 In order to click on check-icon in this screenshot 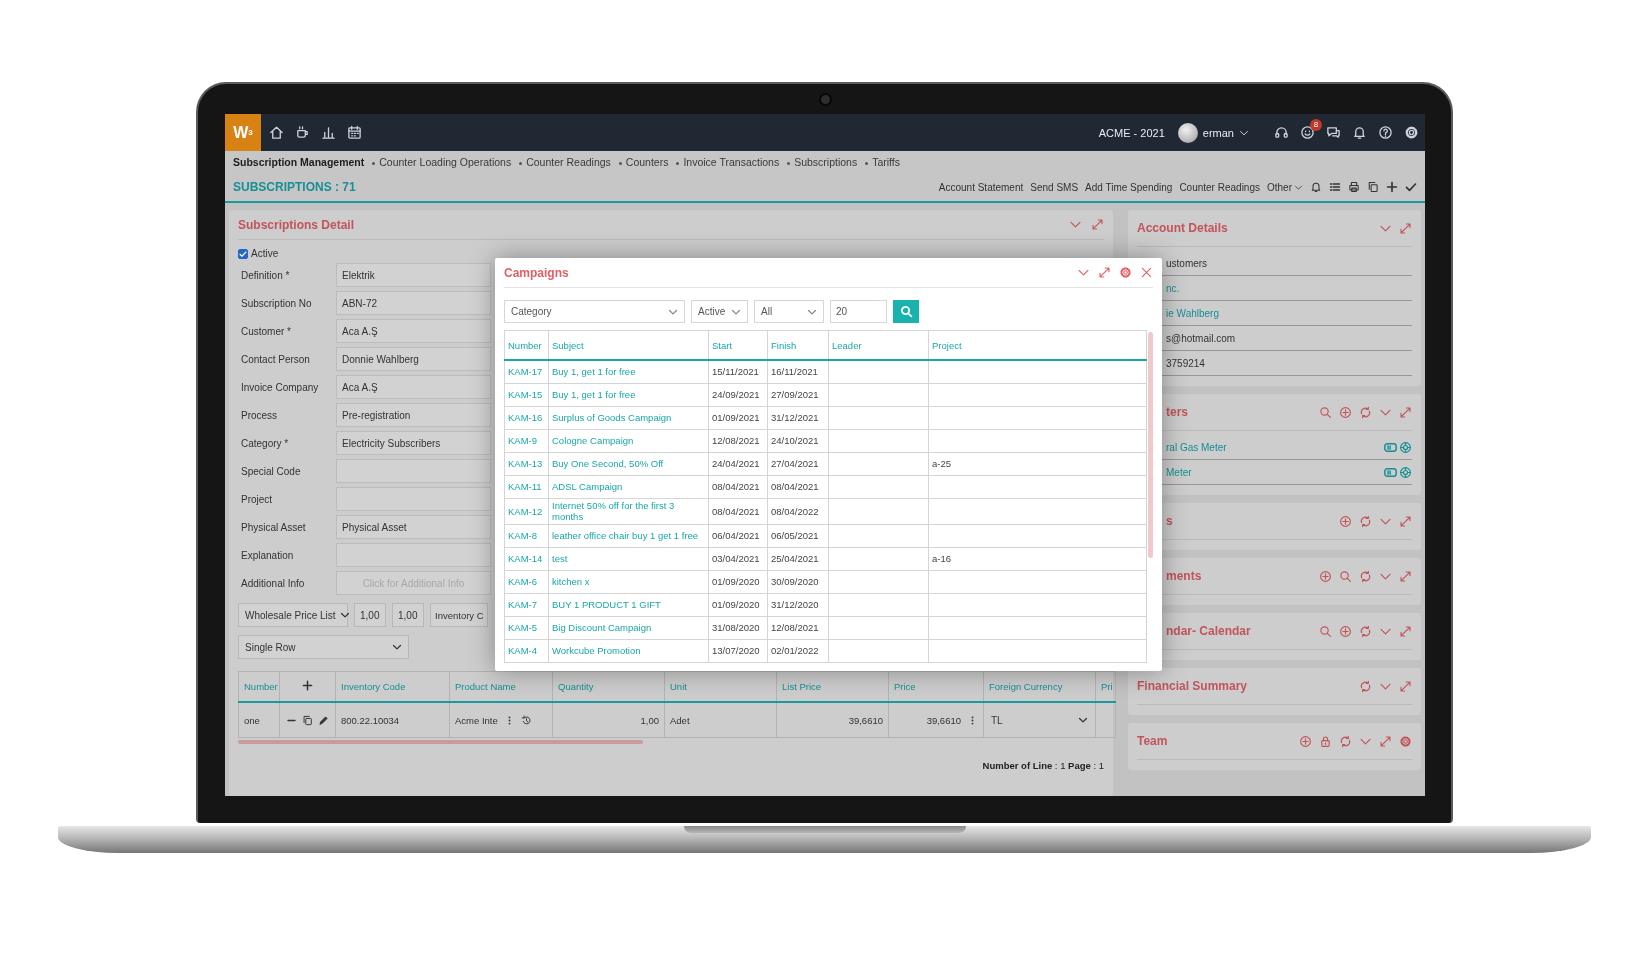, I will do `click(1411, 187)`.